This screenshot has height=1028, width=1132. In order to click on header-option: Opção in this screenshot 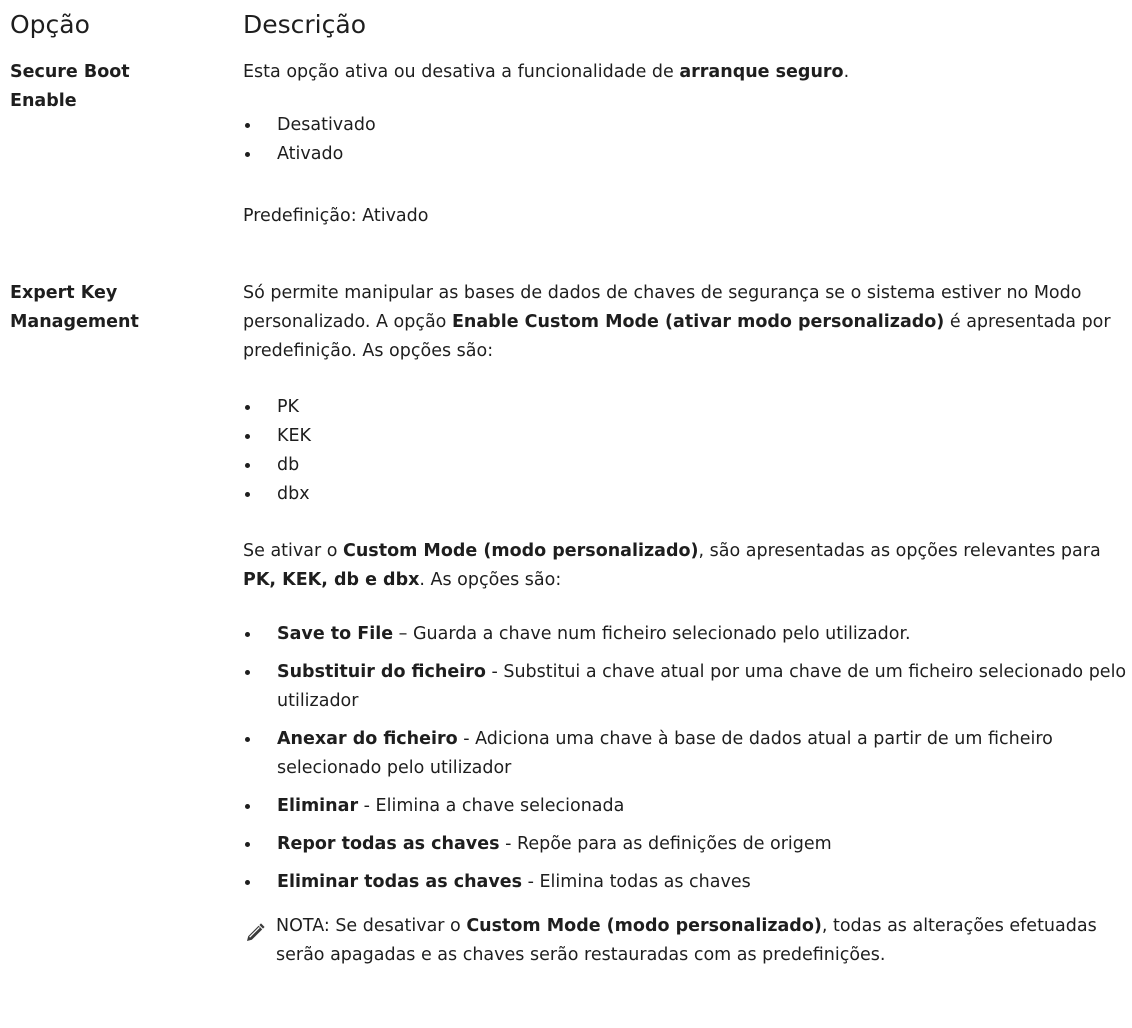, I will do `click(50, 24)`.